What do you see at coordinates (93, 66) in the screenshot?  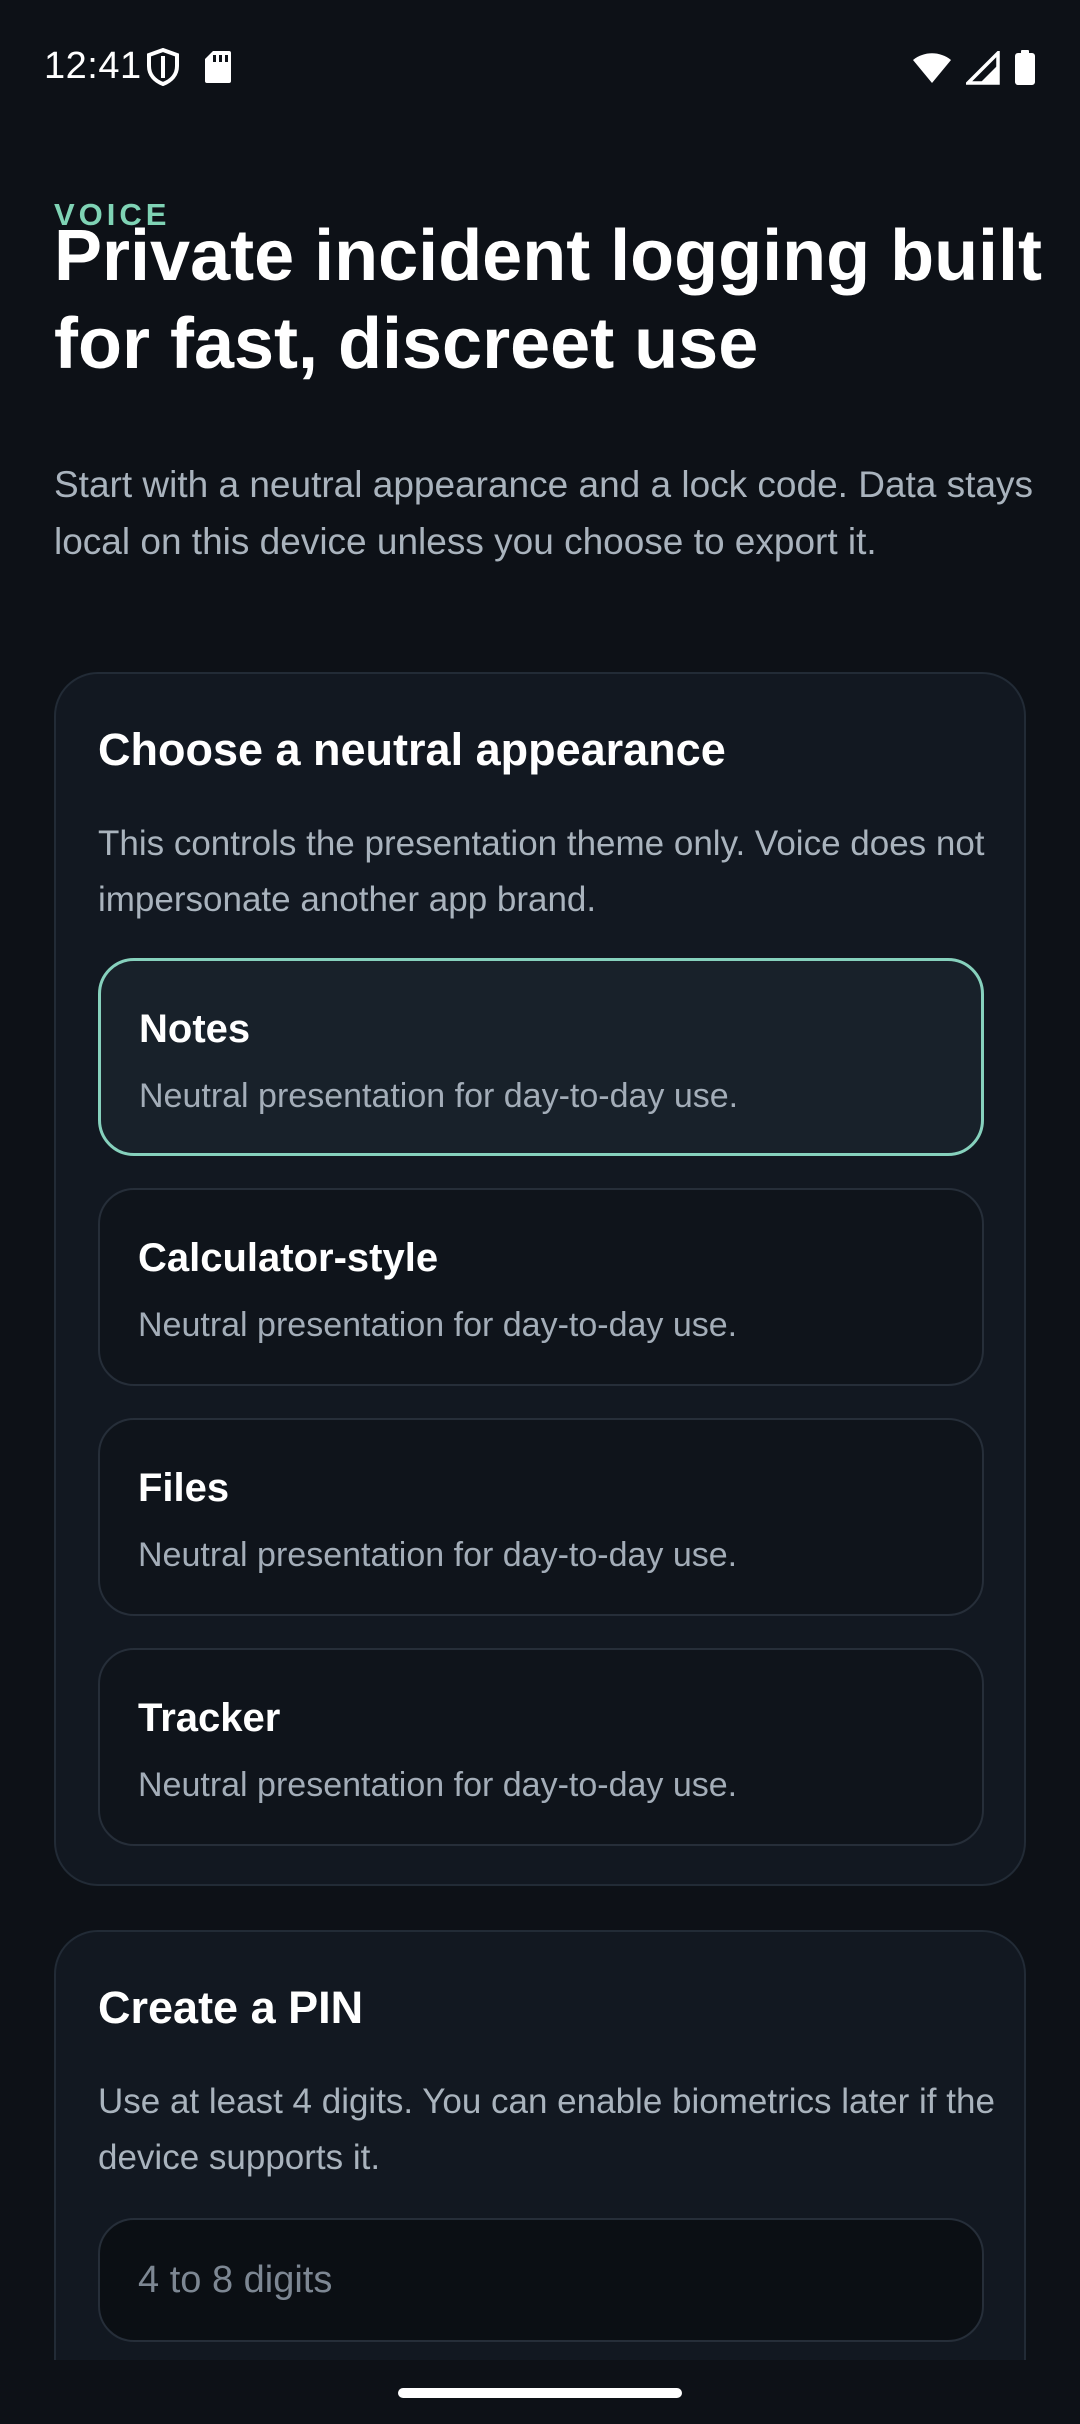 I see `status-time: 12:41` at bounding box center [93, 66].